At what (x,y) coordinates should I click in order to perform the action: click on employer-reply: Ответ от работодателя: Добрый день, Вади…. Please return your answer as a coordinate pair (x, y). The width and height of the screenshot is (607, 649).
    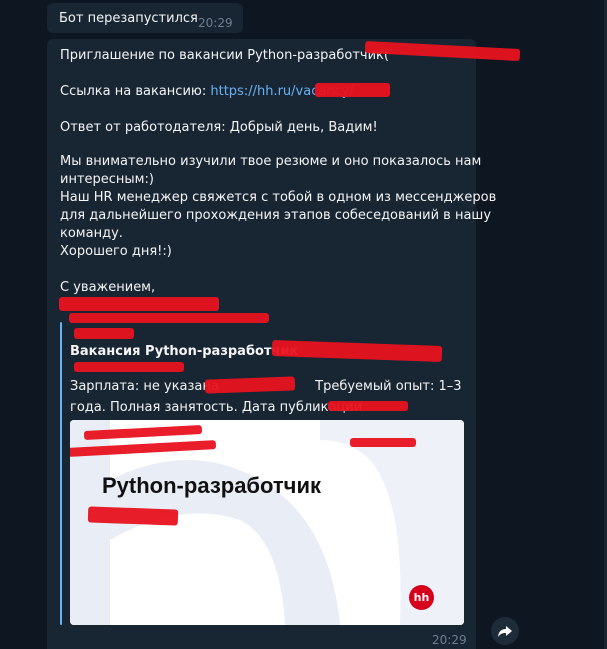
    Looking at the image, I should click on (219, 127).